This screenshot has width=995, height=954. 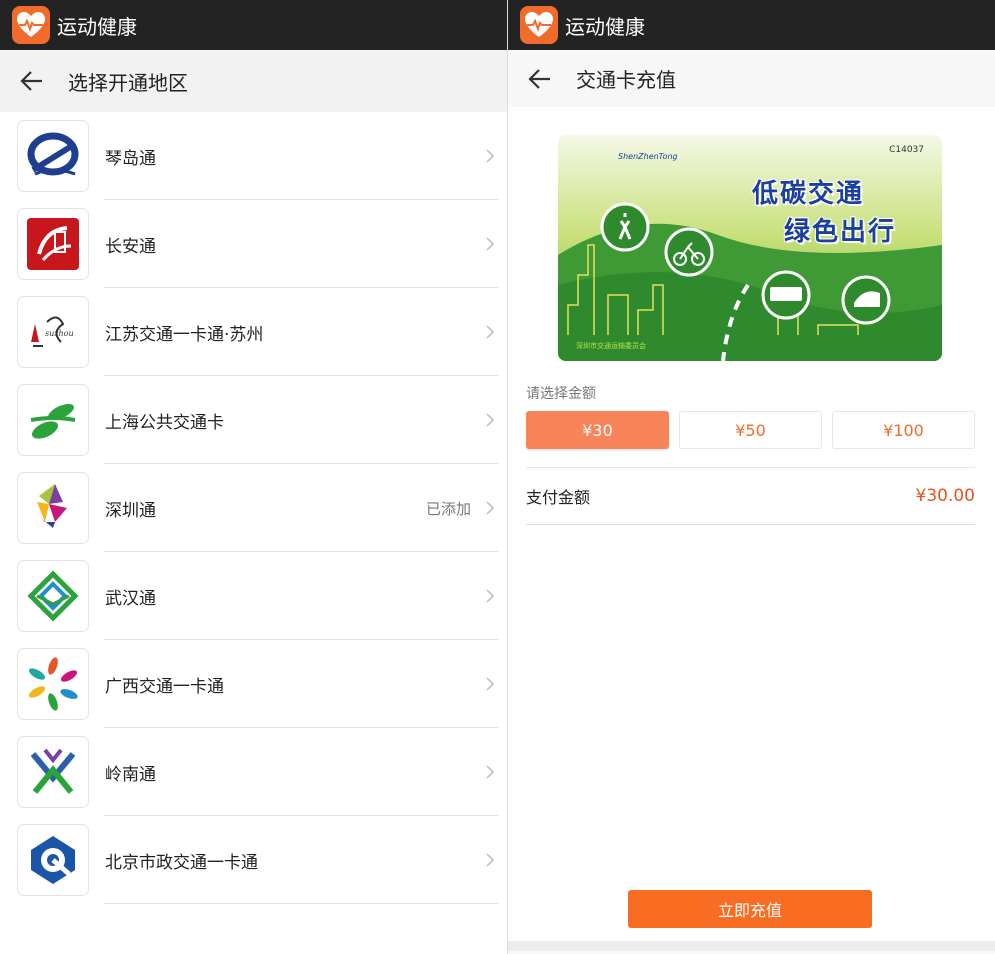 I want to click on payment-amount-row: 支付金额 ¥30.00, so click(x=750, y=496).